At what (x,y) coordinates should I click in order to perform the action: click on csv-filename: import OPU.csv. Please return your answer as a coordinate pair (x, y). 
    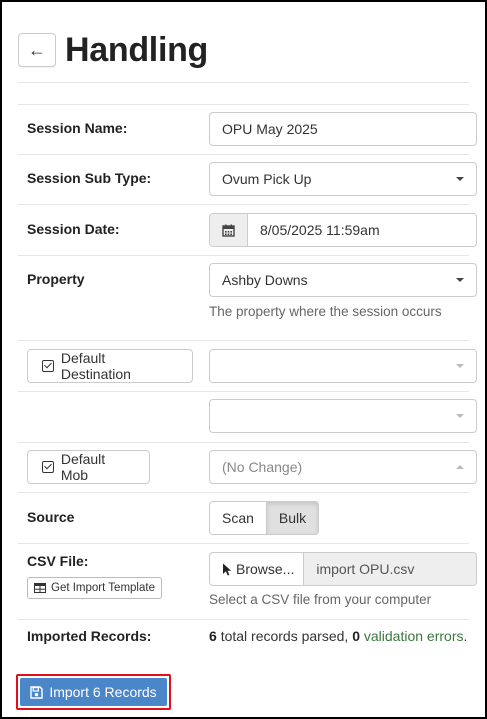
    Looking at the image, I should click on (390, 569).